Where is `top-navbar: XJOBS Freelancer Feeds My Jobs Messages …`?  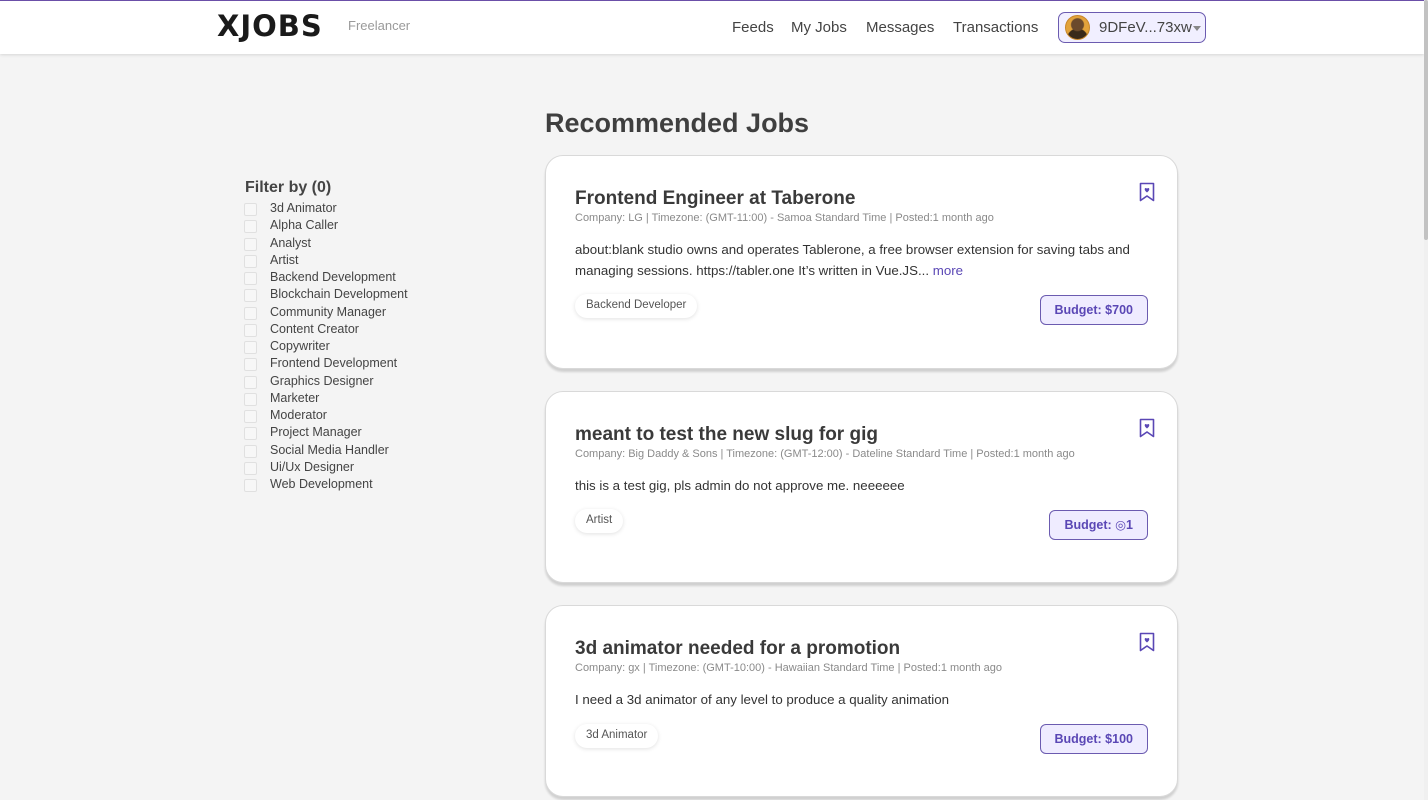
top-navbar: XJOBS Freelancer Feeds My Jobs Messages … is located at coordinates (712, 27).